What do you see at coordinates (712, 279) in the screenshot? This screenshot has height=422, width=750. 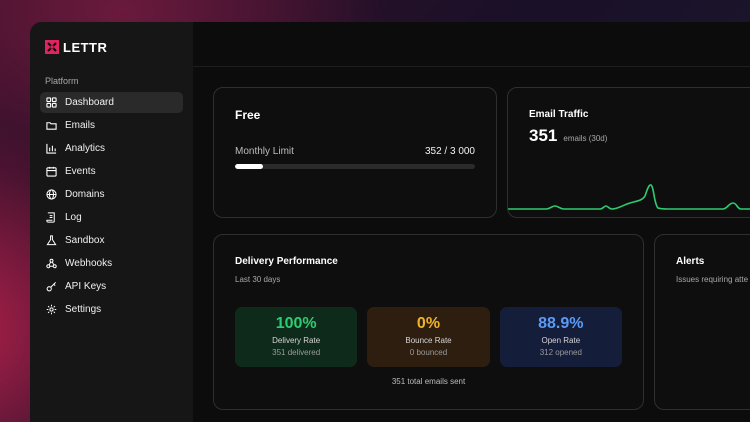 I see `alerts-subtitle: Issues requiring atte` at bounding box center [712, 279].